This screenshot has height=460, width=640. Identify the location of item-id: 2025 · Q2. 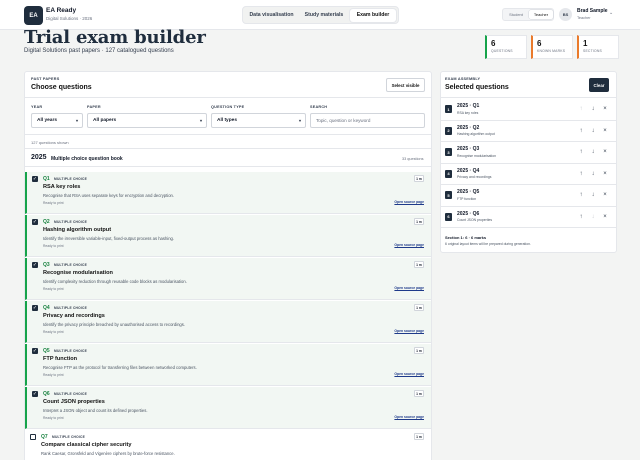
(468, 127).